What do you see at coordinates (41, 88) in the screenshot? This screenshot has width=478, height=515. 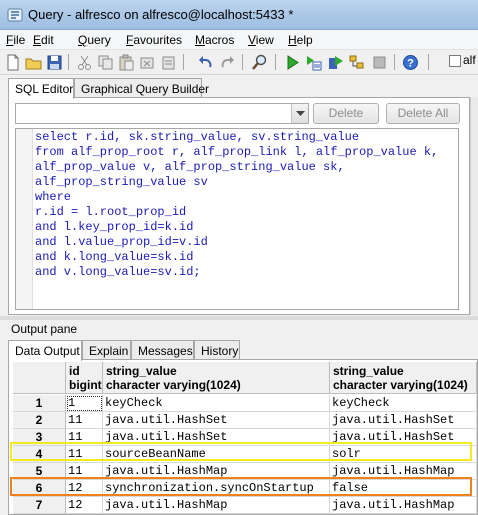 I see `tab-sql-editor: SQL Editor` at bounding box center [41, 88].